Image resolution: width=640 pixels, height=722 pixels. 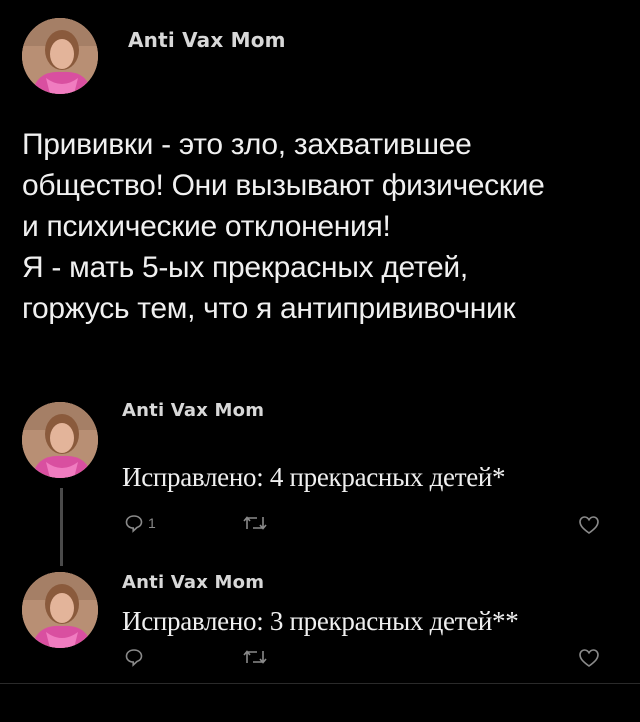 I want to click on tweet-line: Я - мать 5-ых прекрасных детей,, so click(x=245, y=267).